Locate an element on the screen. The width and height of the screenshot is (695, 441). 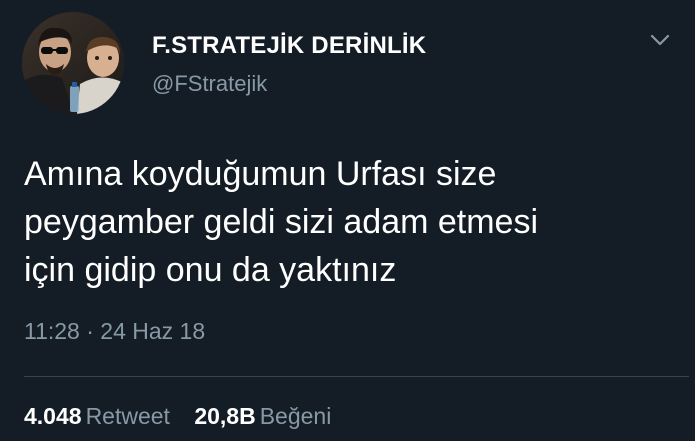
user-handle: @FStratejik is located at coordinates (209, 84).